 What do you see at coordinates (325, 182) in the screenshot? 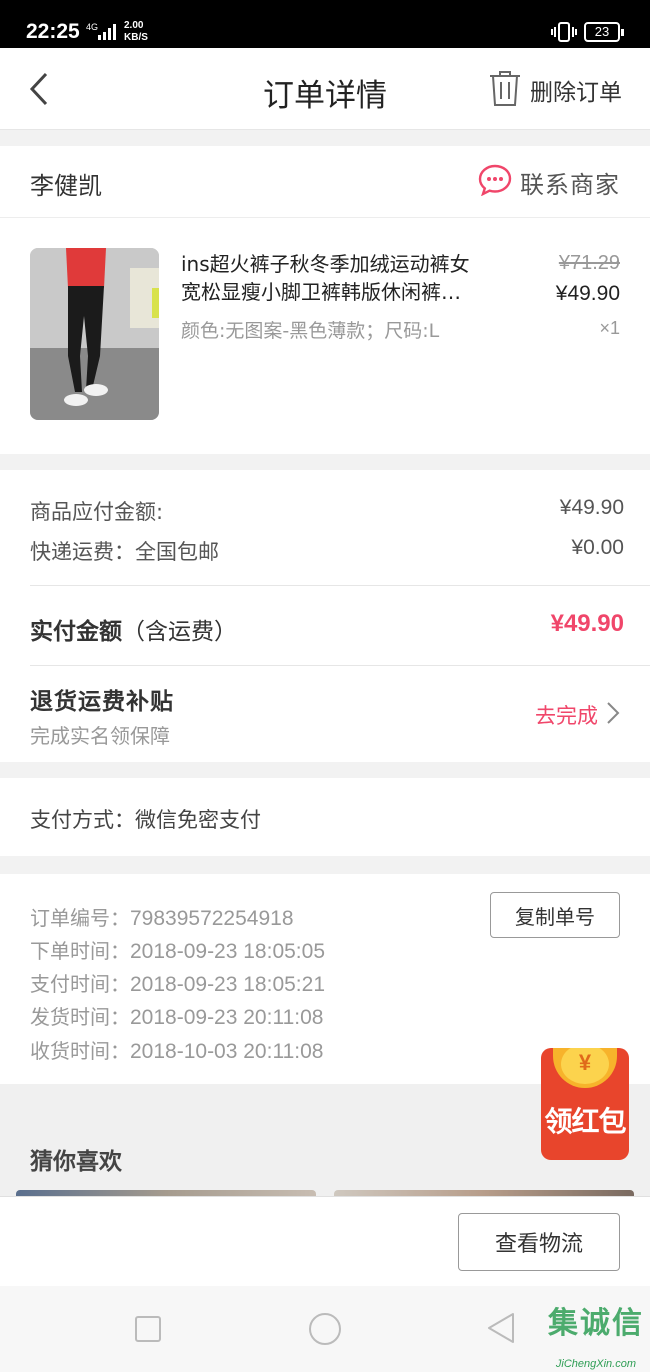
I see `shop-row: 李健凯 联系商家` at bounding box center [325, 182].